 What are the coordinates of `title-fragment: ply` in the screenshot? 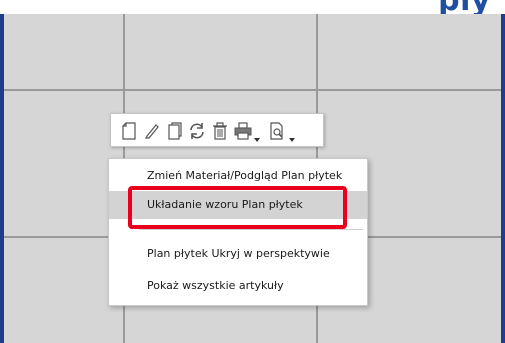 It's located at (464, 7).